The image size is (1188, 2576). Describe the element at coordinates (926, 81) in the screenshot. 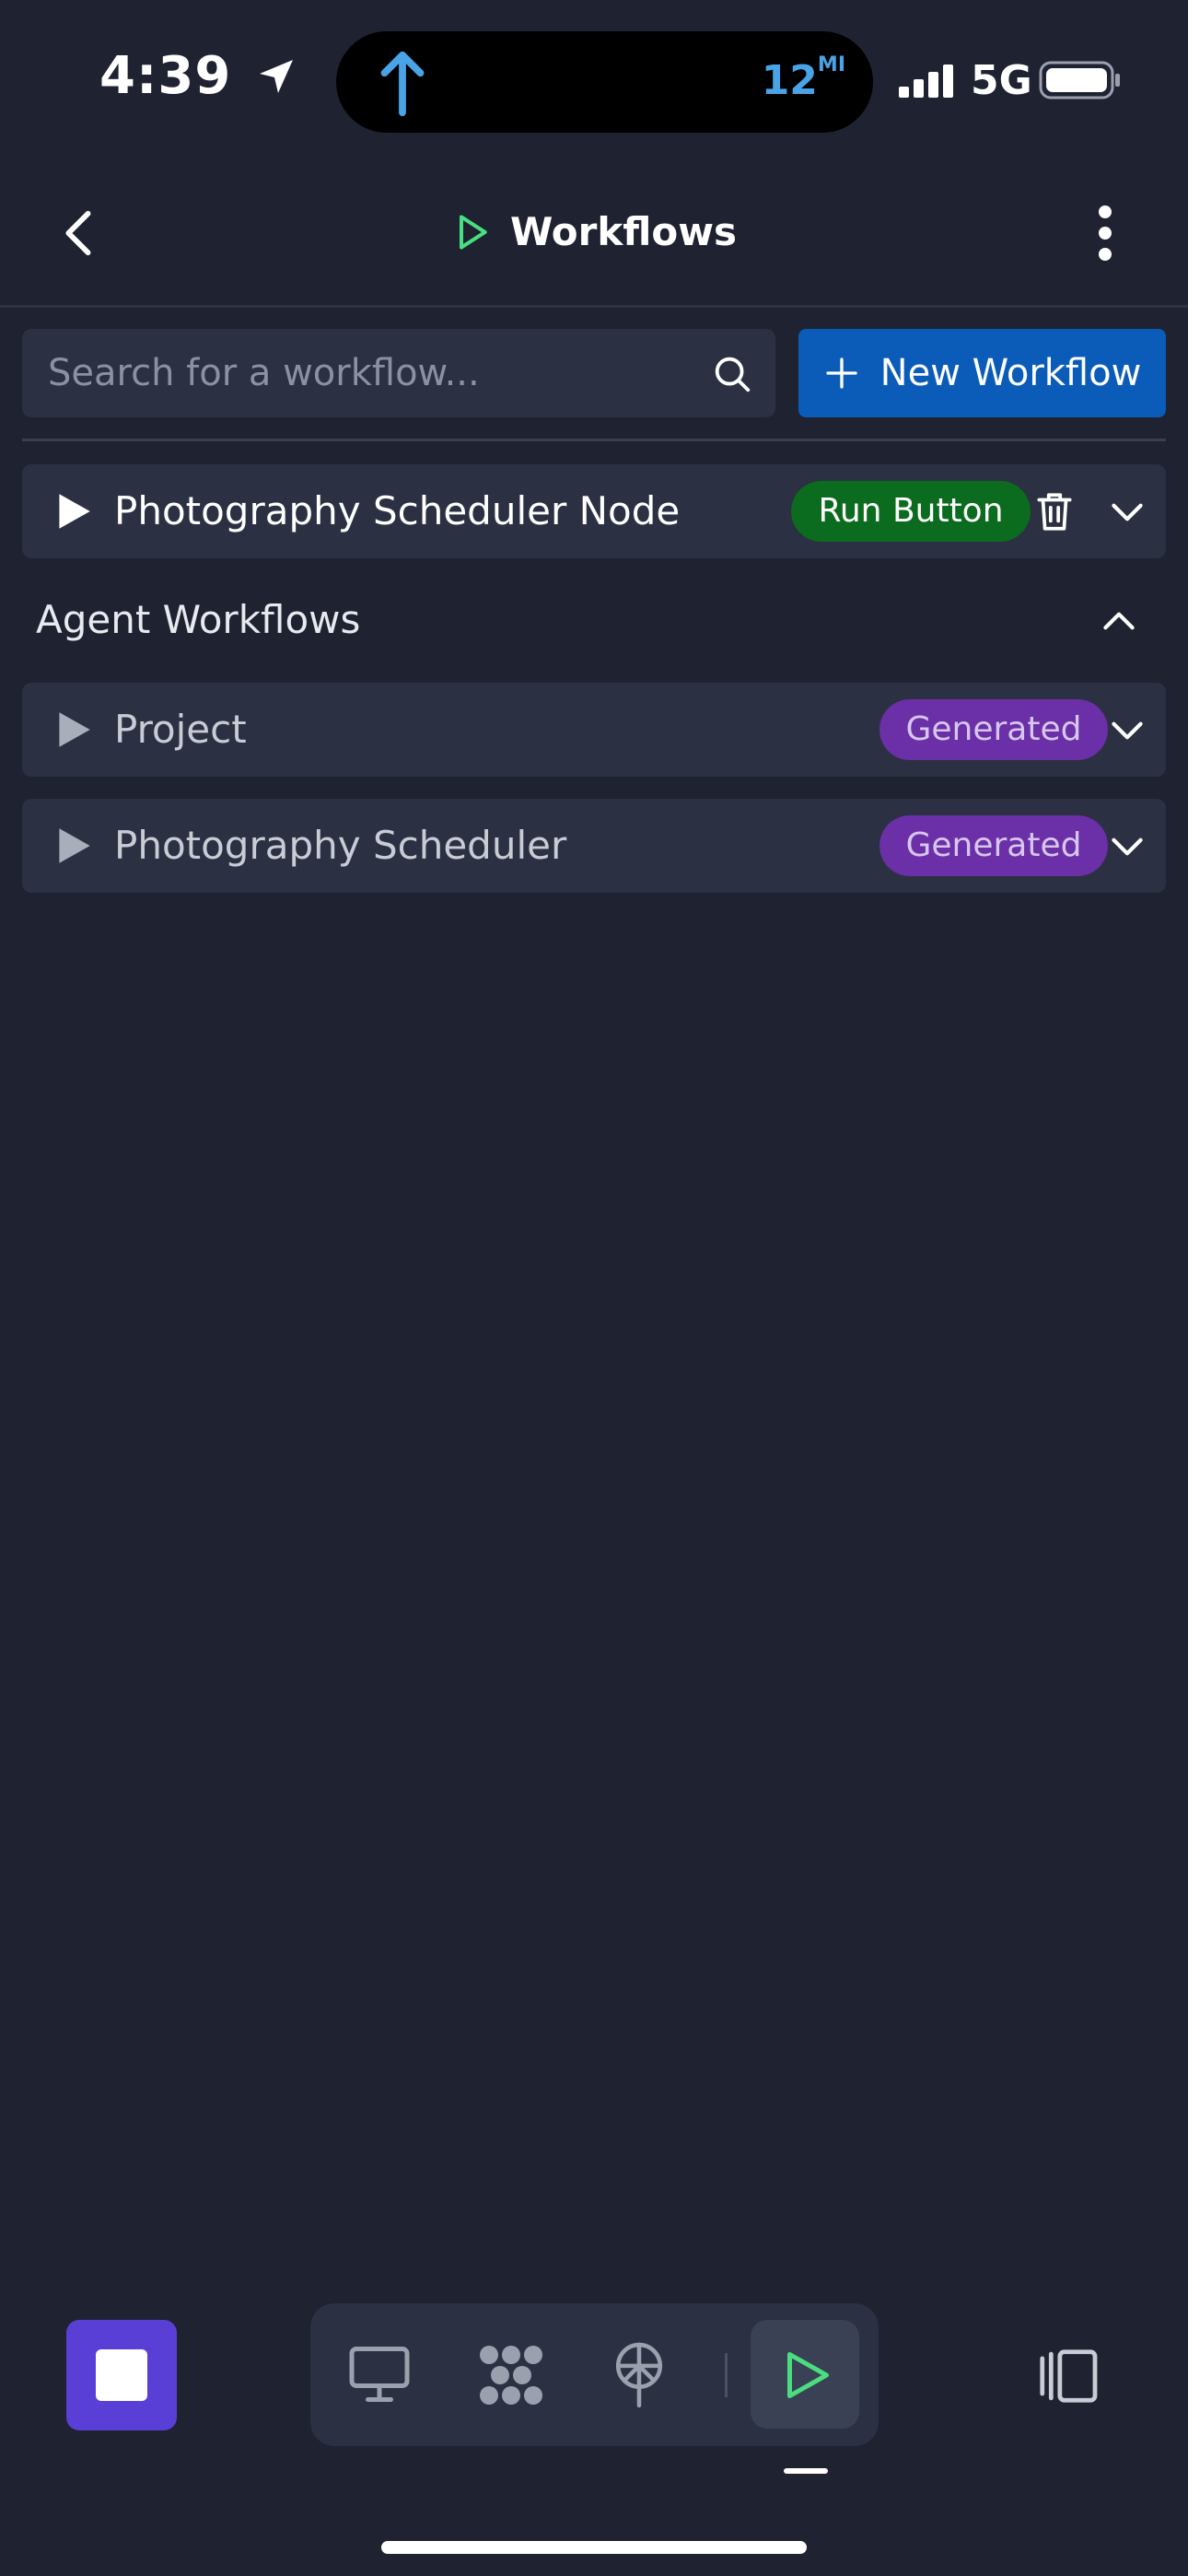

I see `signal-icon` at that location.